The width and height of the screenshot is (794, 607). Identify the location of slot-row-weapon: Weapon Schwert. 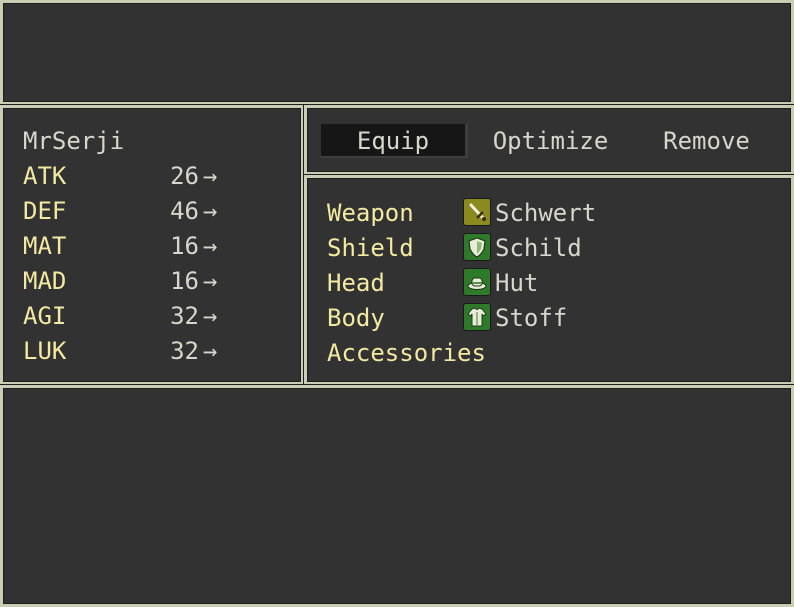
(549, 213).